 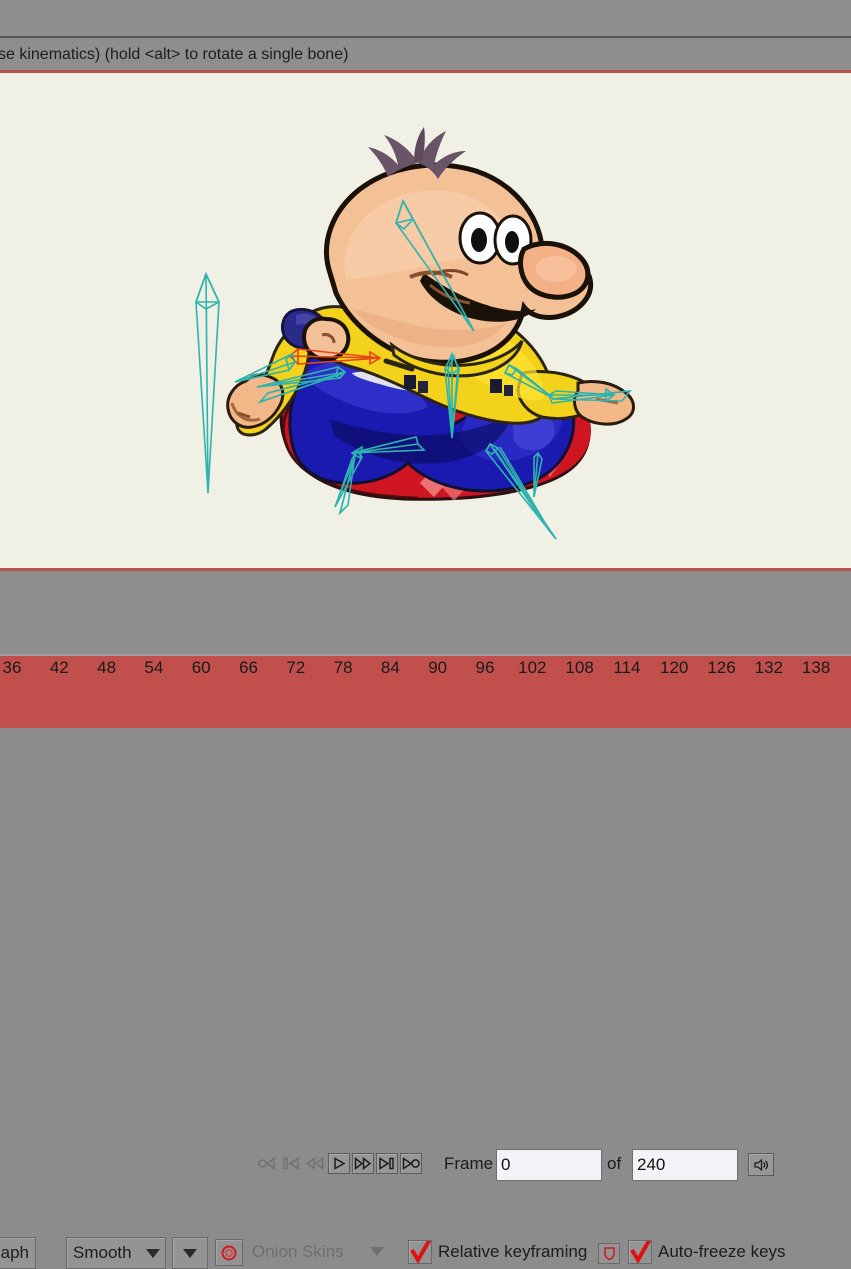 What do you see at coordinates (438, 667) in the screenshot?
I see `ruler-tick: 90` at bounding box center [438, 667].